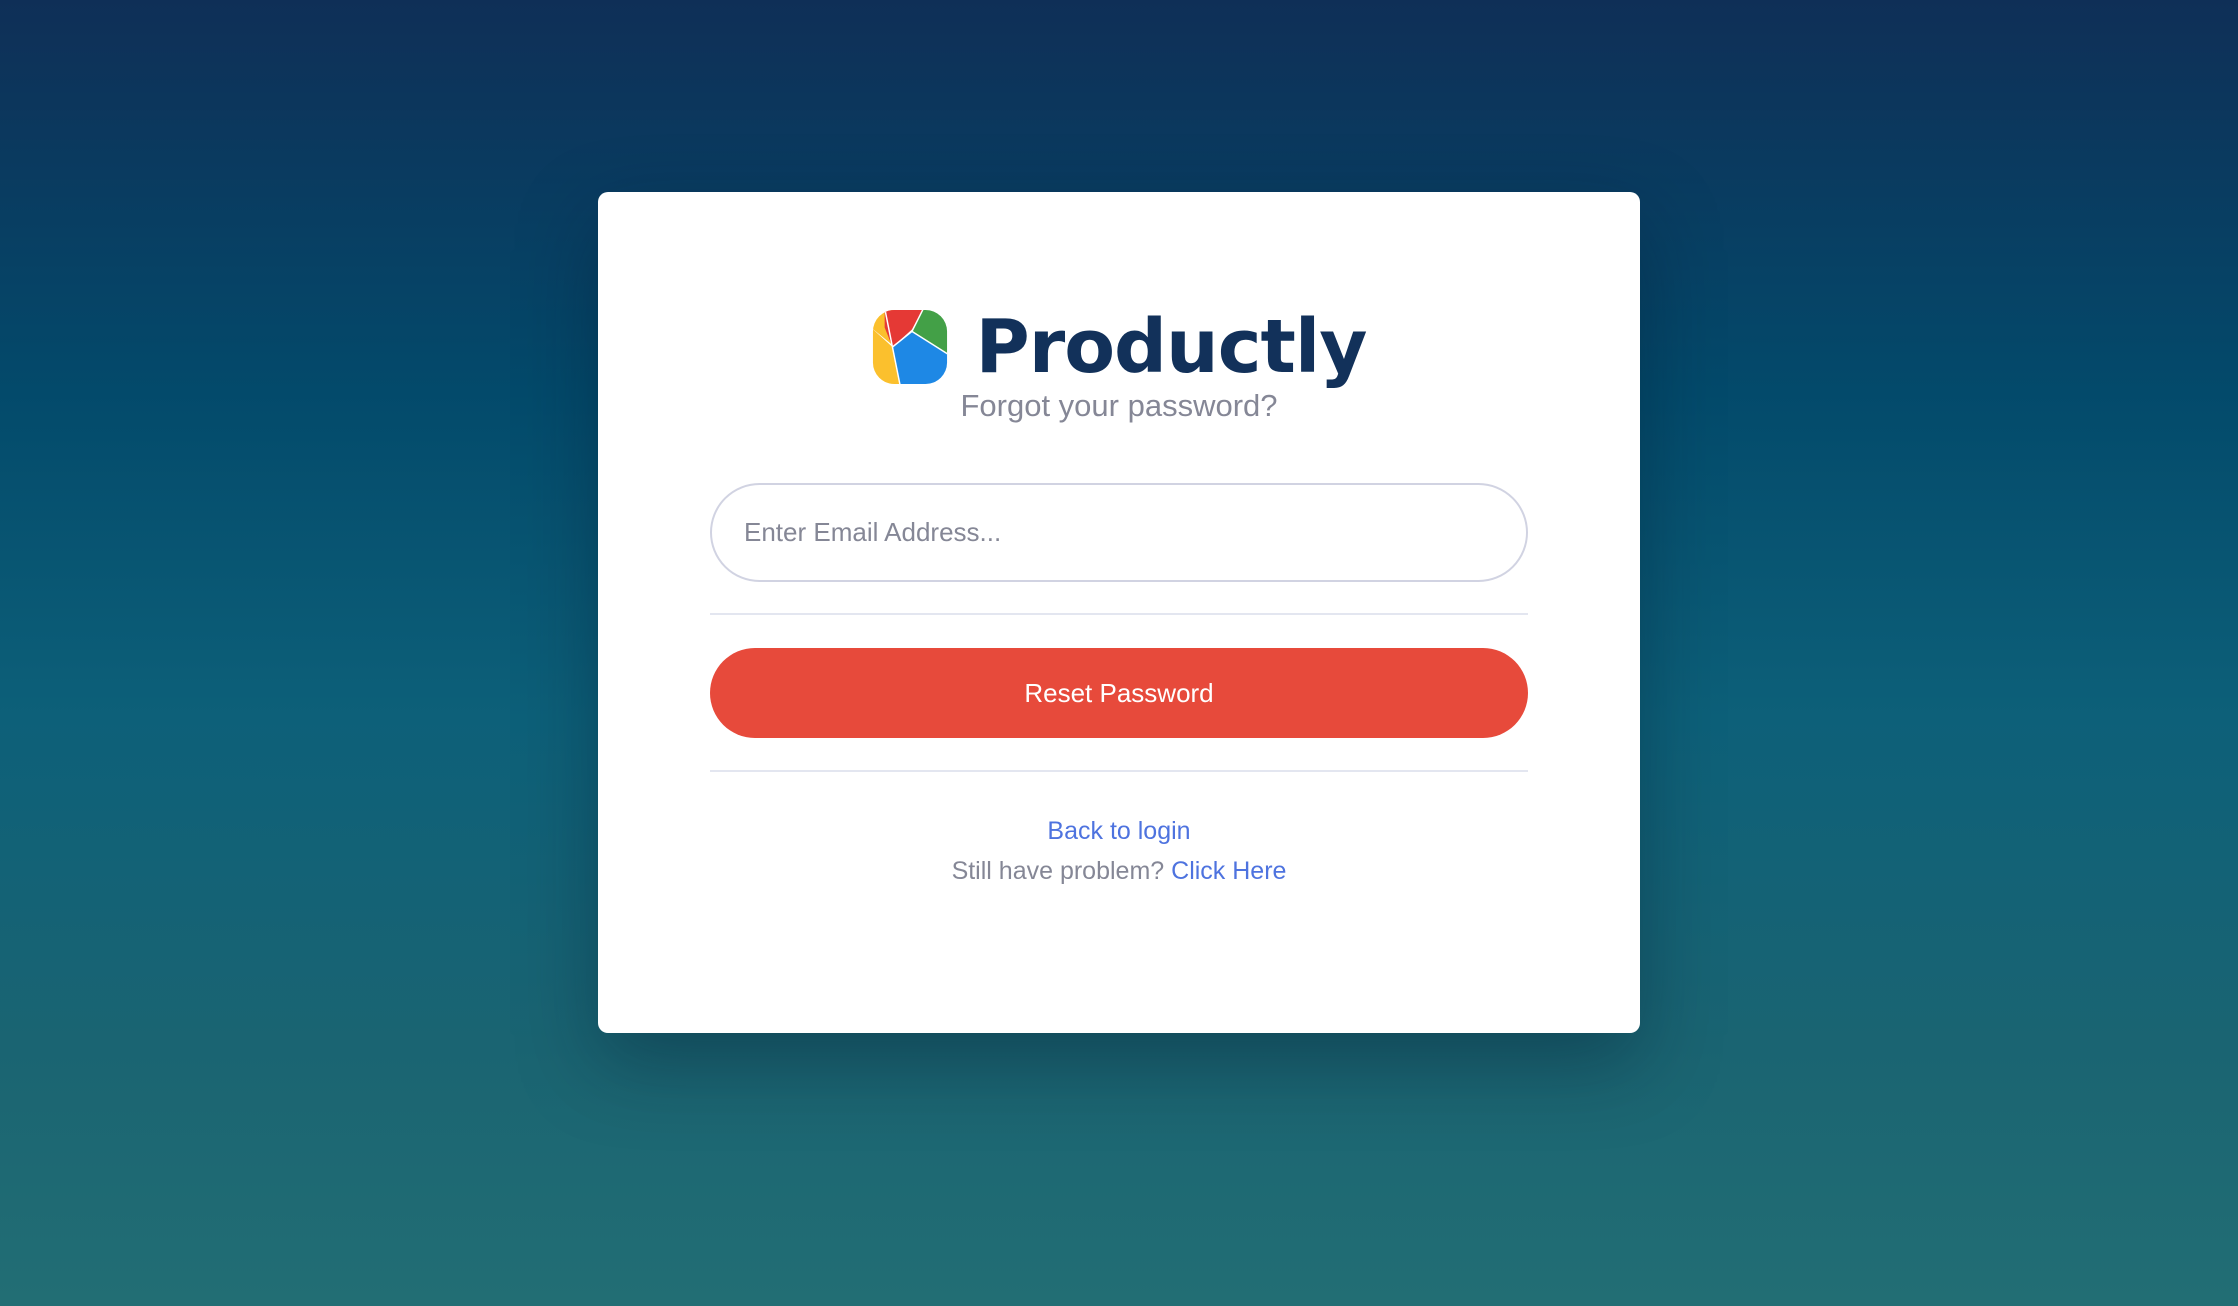 The image size is (2238, 1306). I want to click on help-click-here-link: Click Here, so click(1228, 871).